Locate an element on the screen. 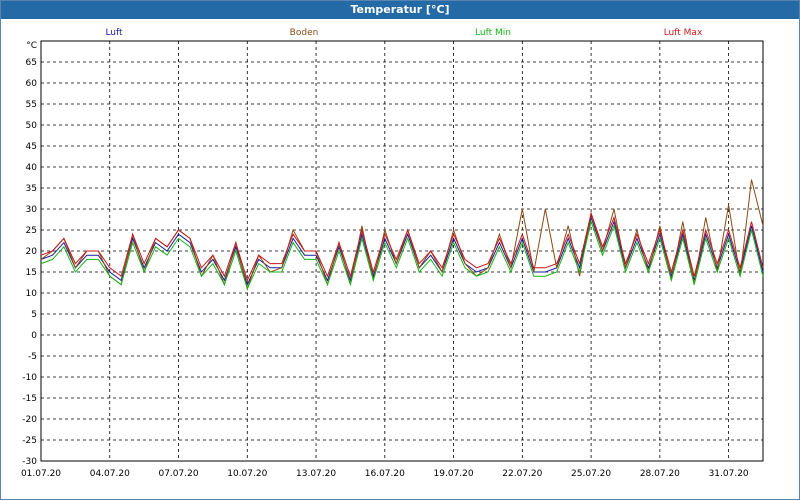 The width and height of the screenshot is (800, 501). y-tick-label: 50 is located at coordinates (32, 126).